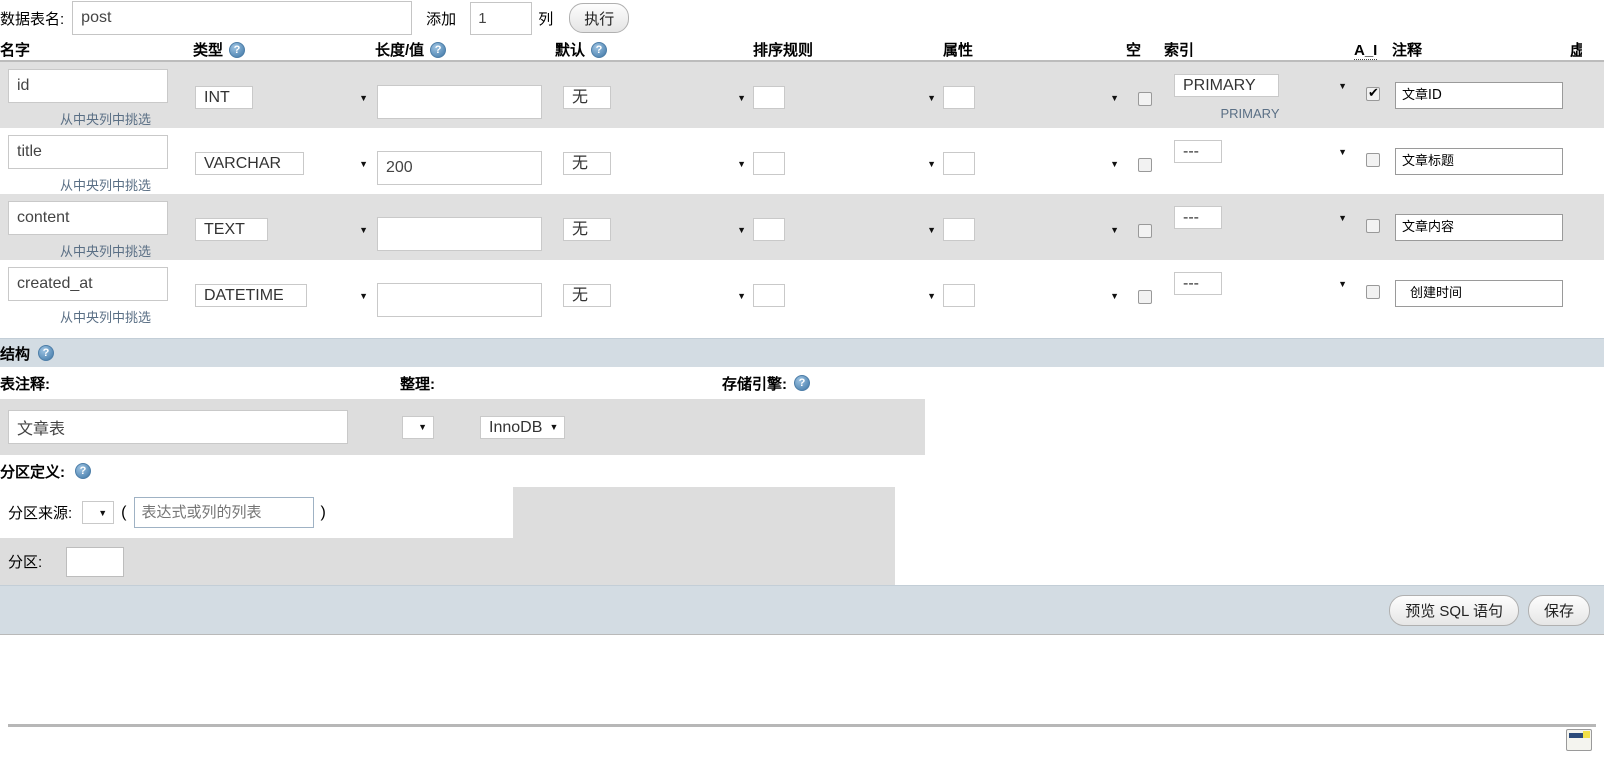 The height and width of the screenshot is (774, 1604). I want to click on header-auto-increment: A_I, so click(1366, 51).